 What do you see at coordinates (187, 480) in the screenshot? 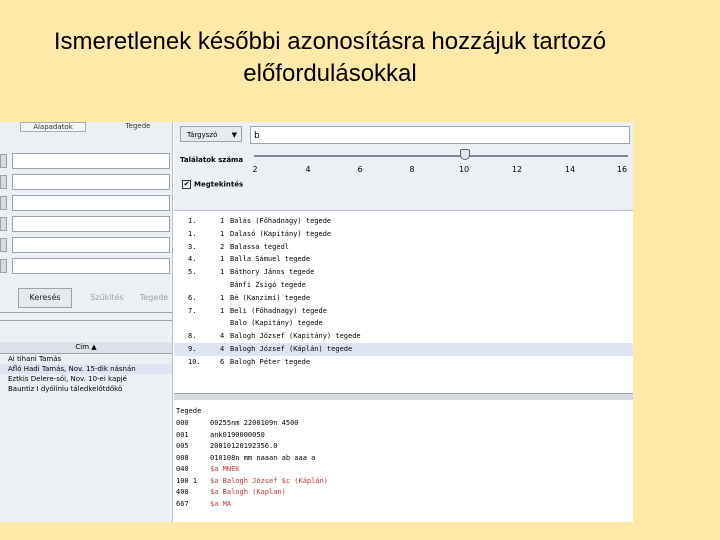
I see `record-tag: 100 1` at bounding box center [187, 480].